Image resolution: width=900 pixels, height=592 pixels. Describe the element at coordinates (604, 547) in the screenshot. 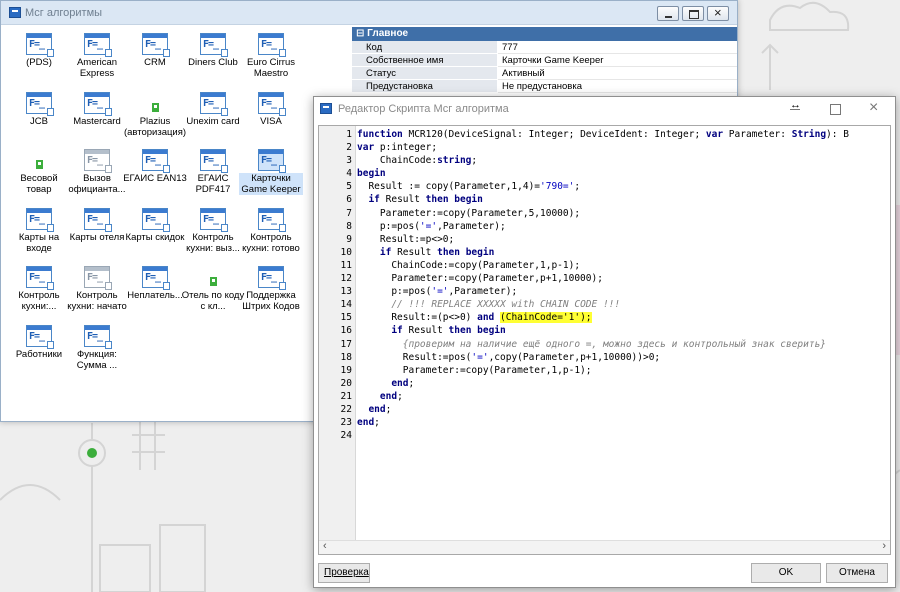

I see `horizontal-scrollbar: ‹ ›` at that location.